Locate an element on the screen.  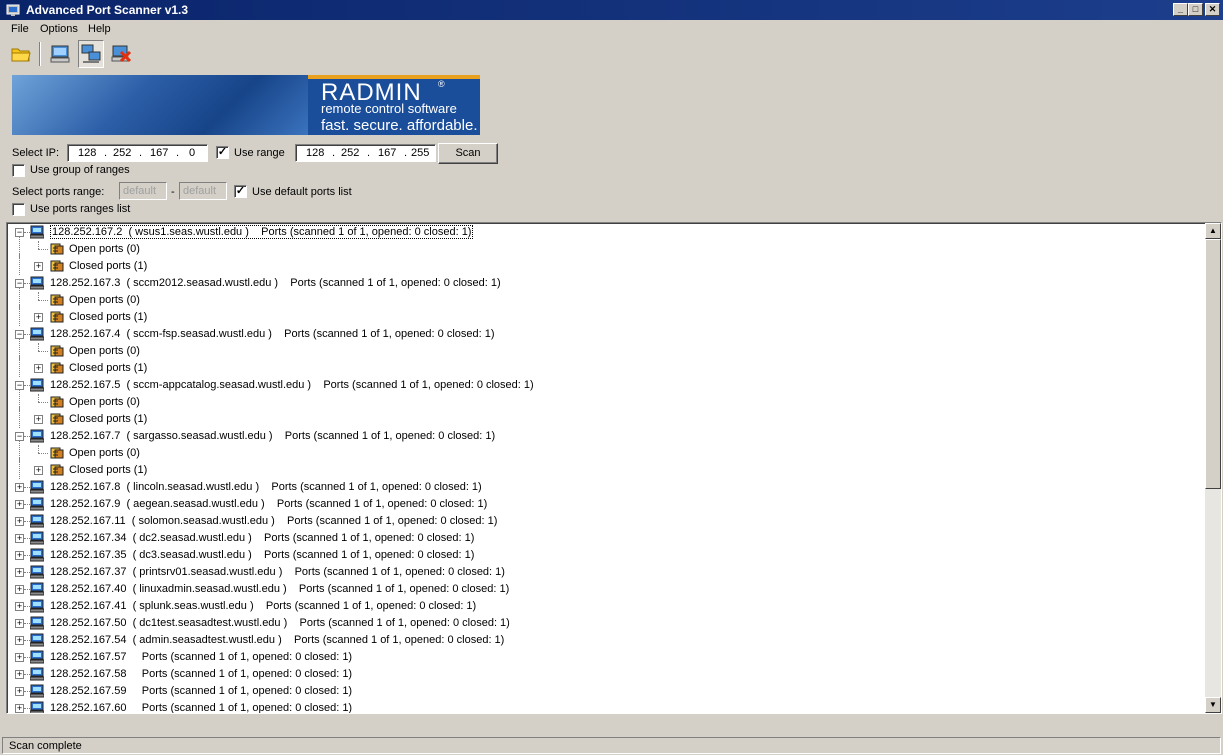
vertical-scrollbar: ▲ ▼ is located at coordinates (1213, 468).